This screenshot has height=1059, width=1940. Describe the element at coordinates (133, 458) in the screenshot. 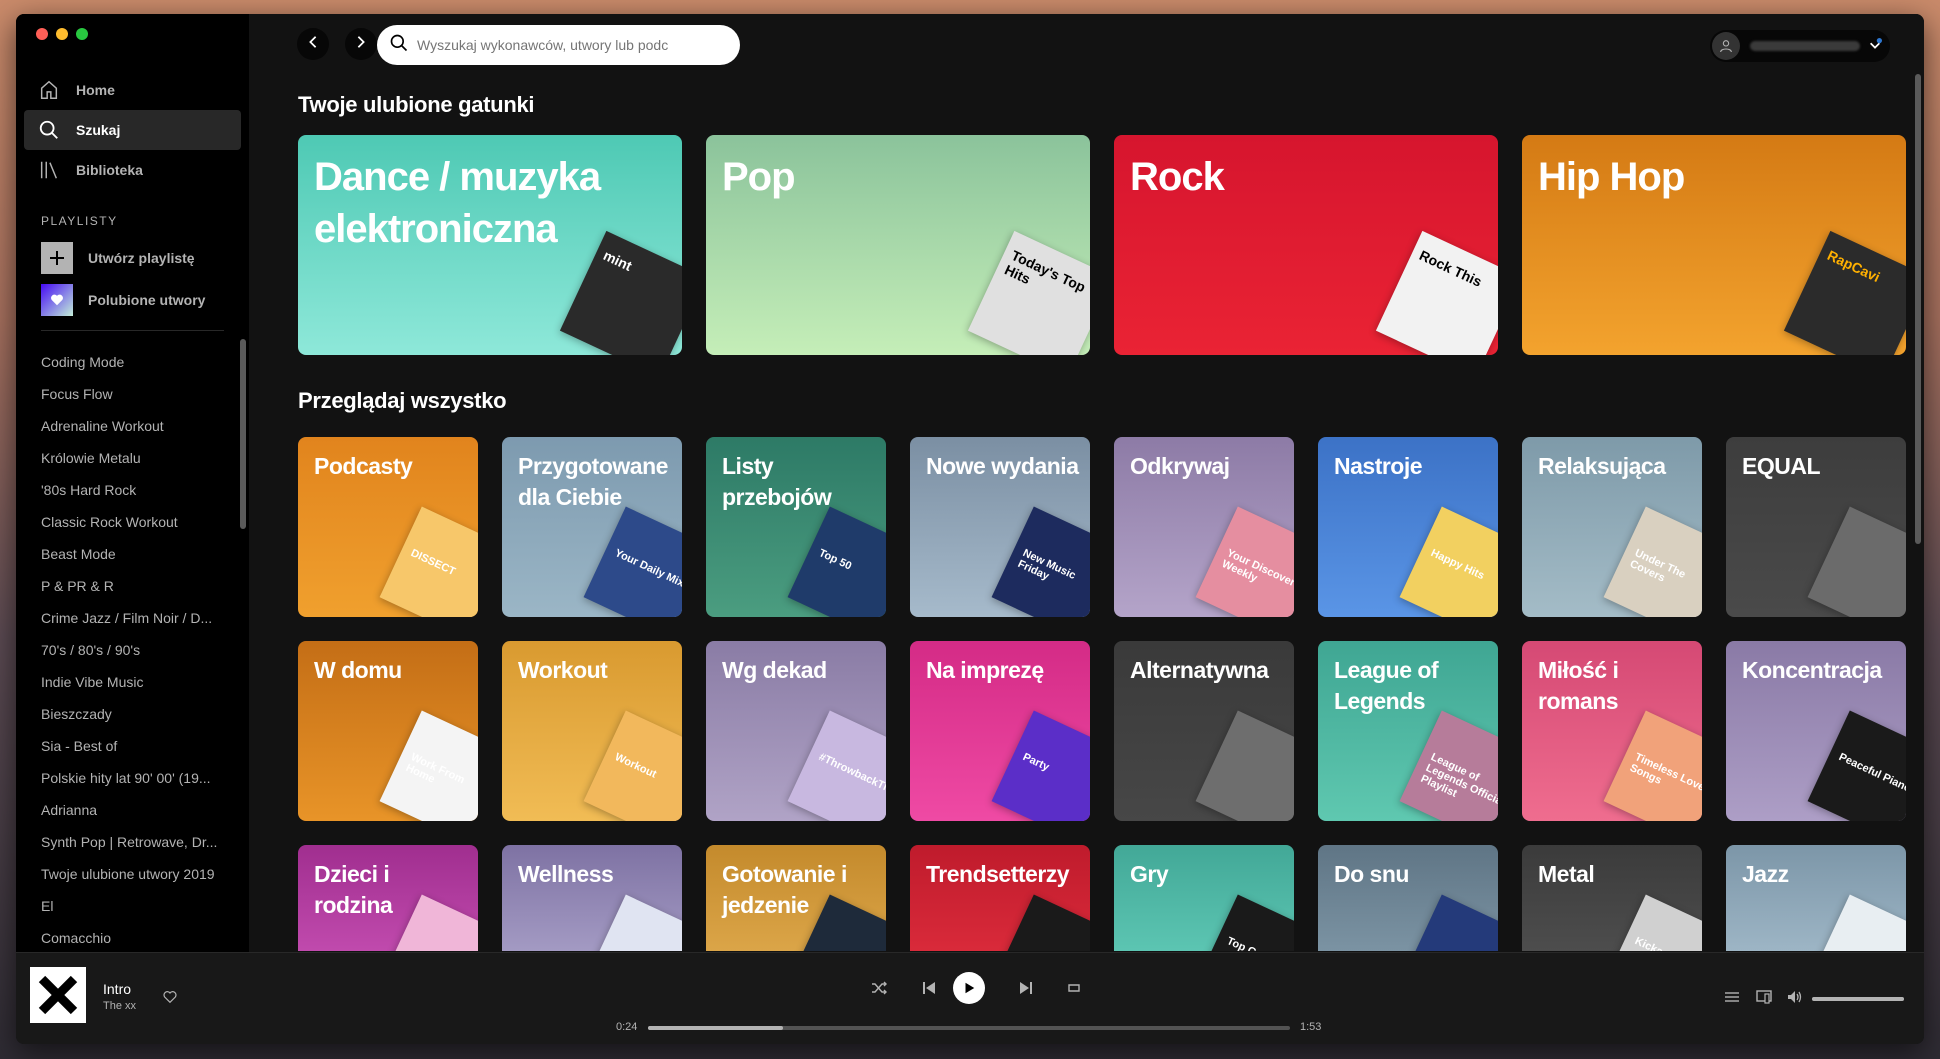

I see `playlist-item: Królowie Metalu` at that location.